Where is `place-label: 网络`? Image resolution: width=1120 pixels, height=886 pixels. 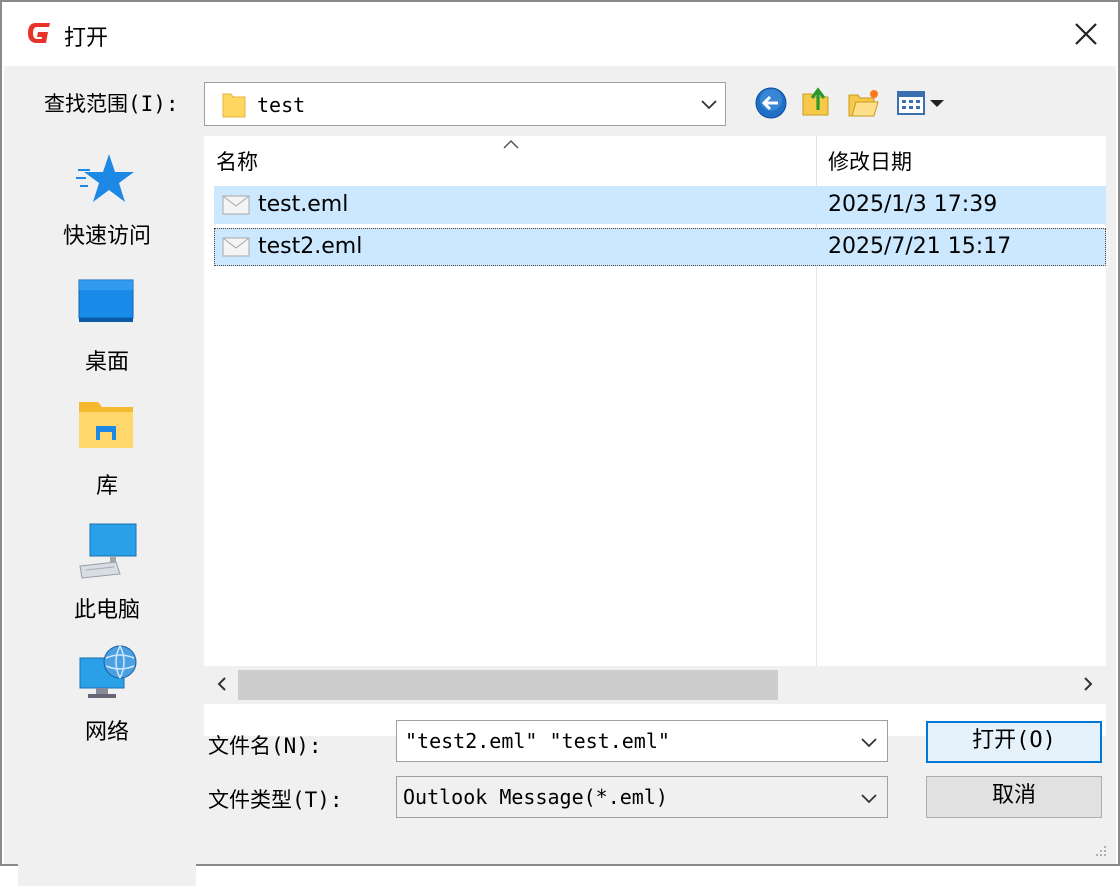 place-label: 网络 is located at coordinates (106, 732).